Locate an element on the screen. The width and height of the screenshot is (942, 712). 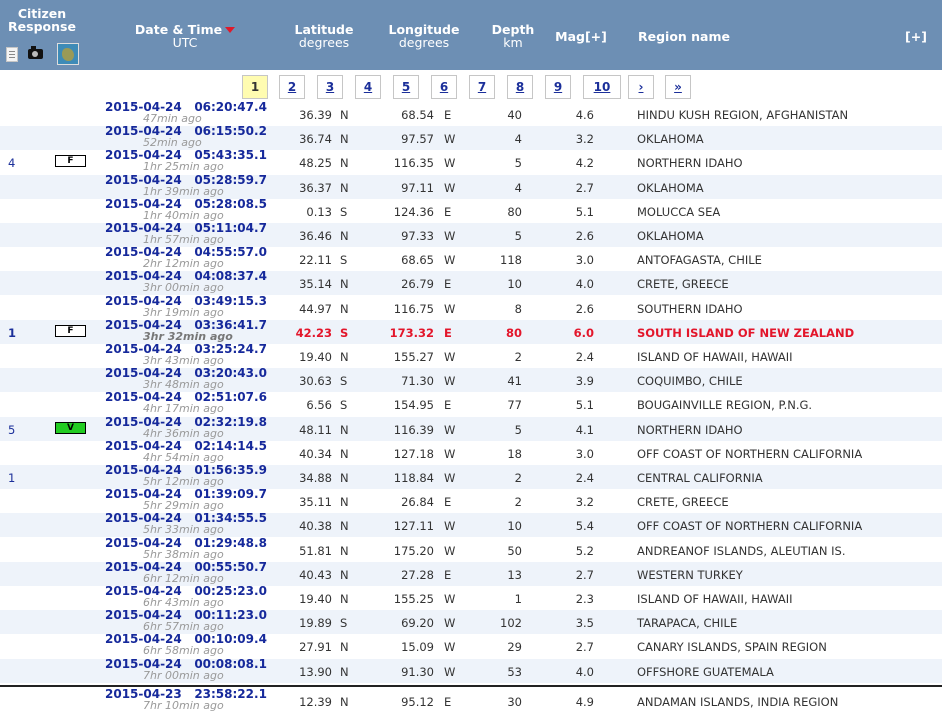
event-time: 2015-04-24 04:08:37.4 3hr 00min ago is located at coordinates (190, 281).